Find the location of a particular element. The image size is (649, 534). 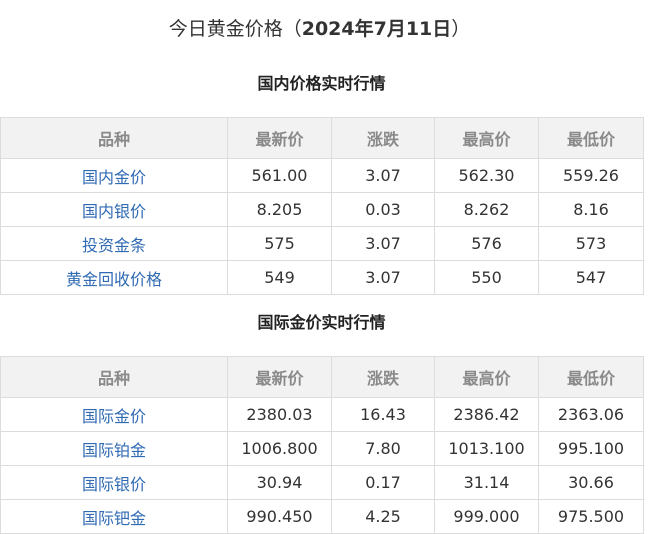

latest-price-cell: 575 is located at coordinates (279, 243).